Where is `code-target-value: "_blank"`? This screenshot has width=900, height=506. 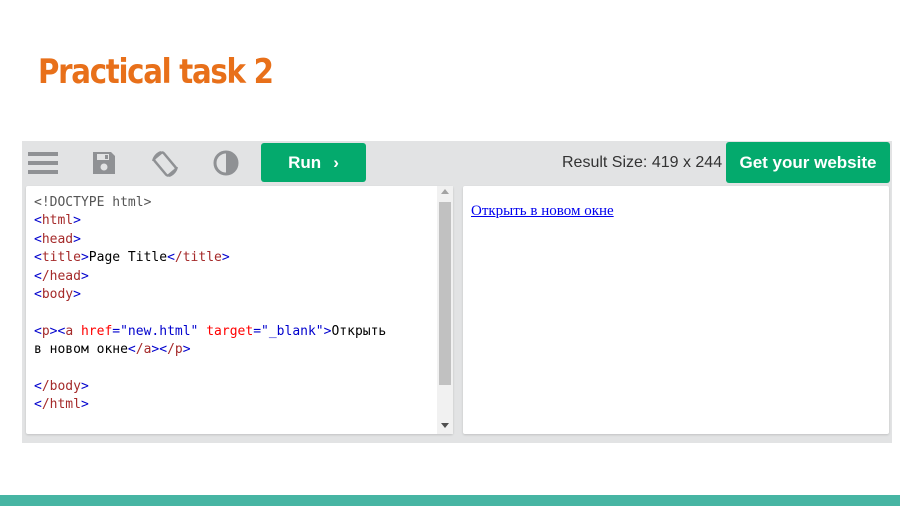 code-target-value: "_blank" is located at coordinates (292, 331).